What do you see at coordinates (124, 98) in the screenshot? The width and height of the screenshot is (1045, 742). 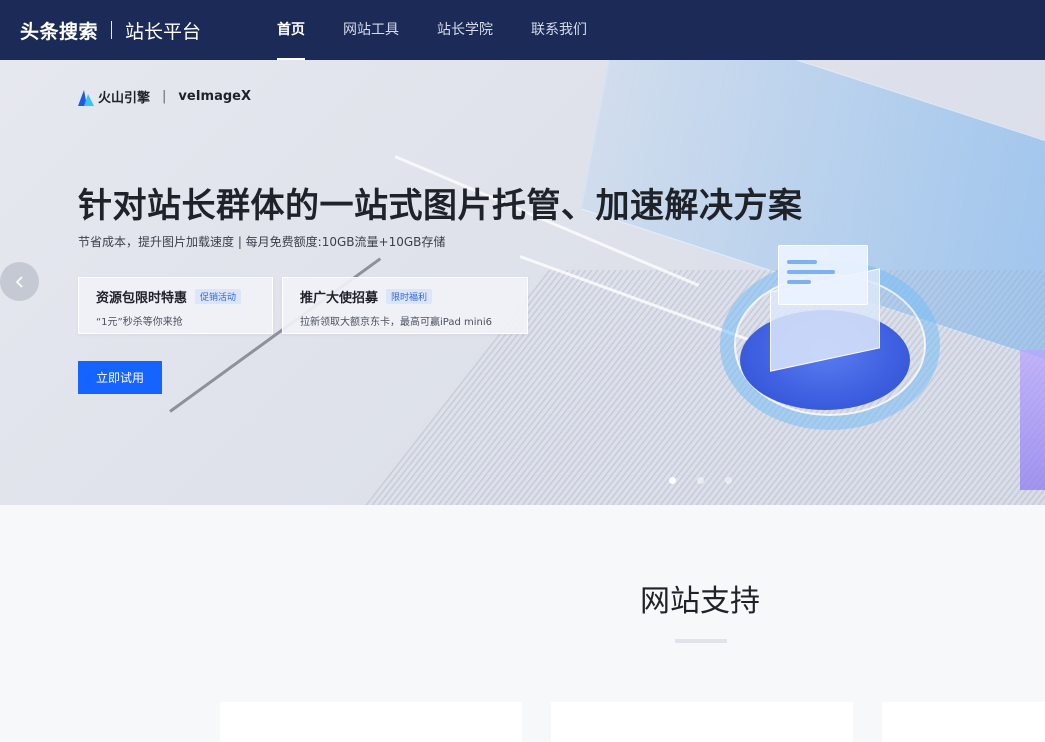 I see `partner-name: 火山引擎` at bounding box center [124, 98].